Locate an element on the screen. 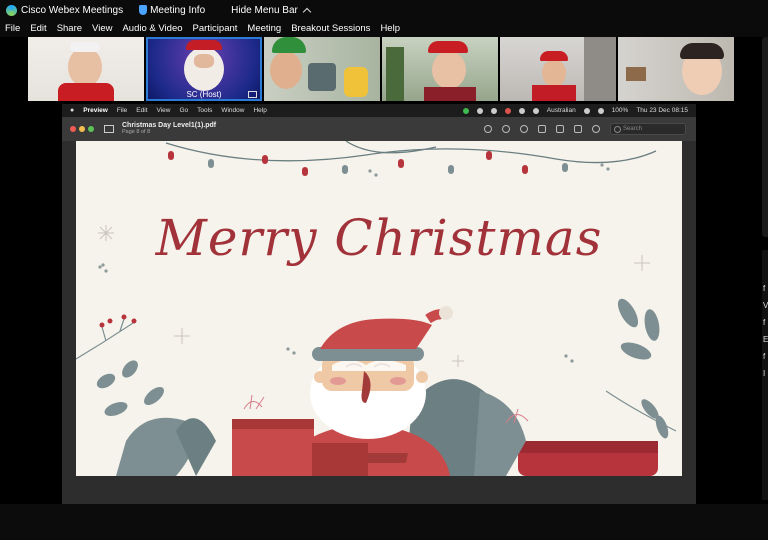 The image size is (768, 540). menu-breakout-sessions: Breakout Sessions is located at coordinates (330, 28).